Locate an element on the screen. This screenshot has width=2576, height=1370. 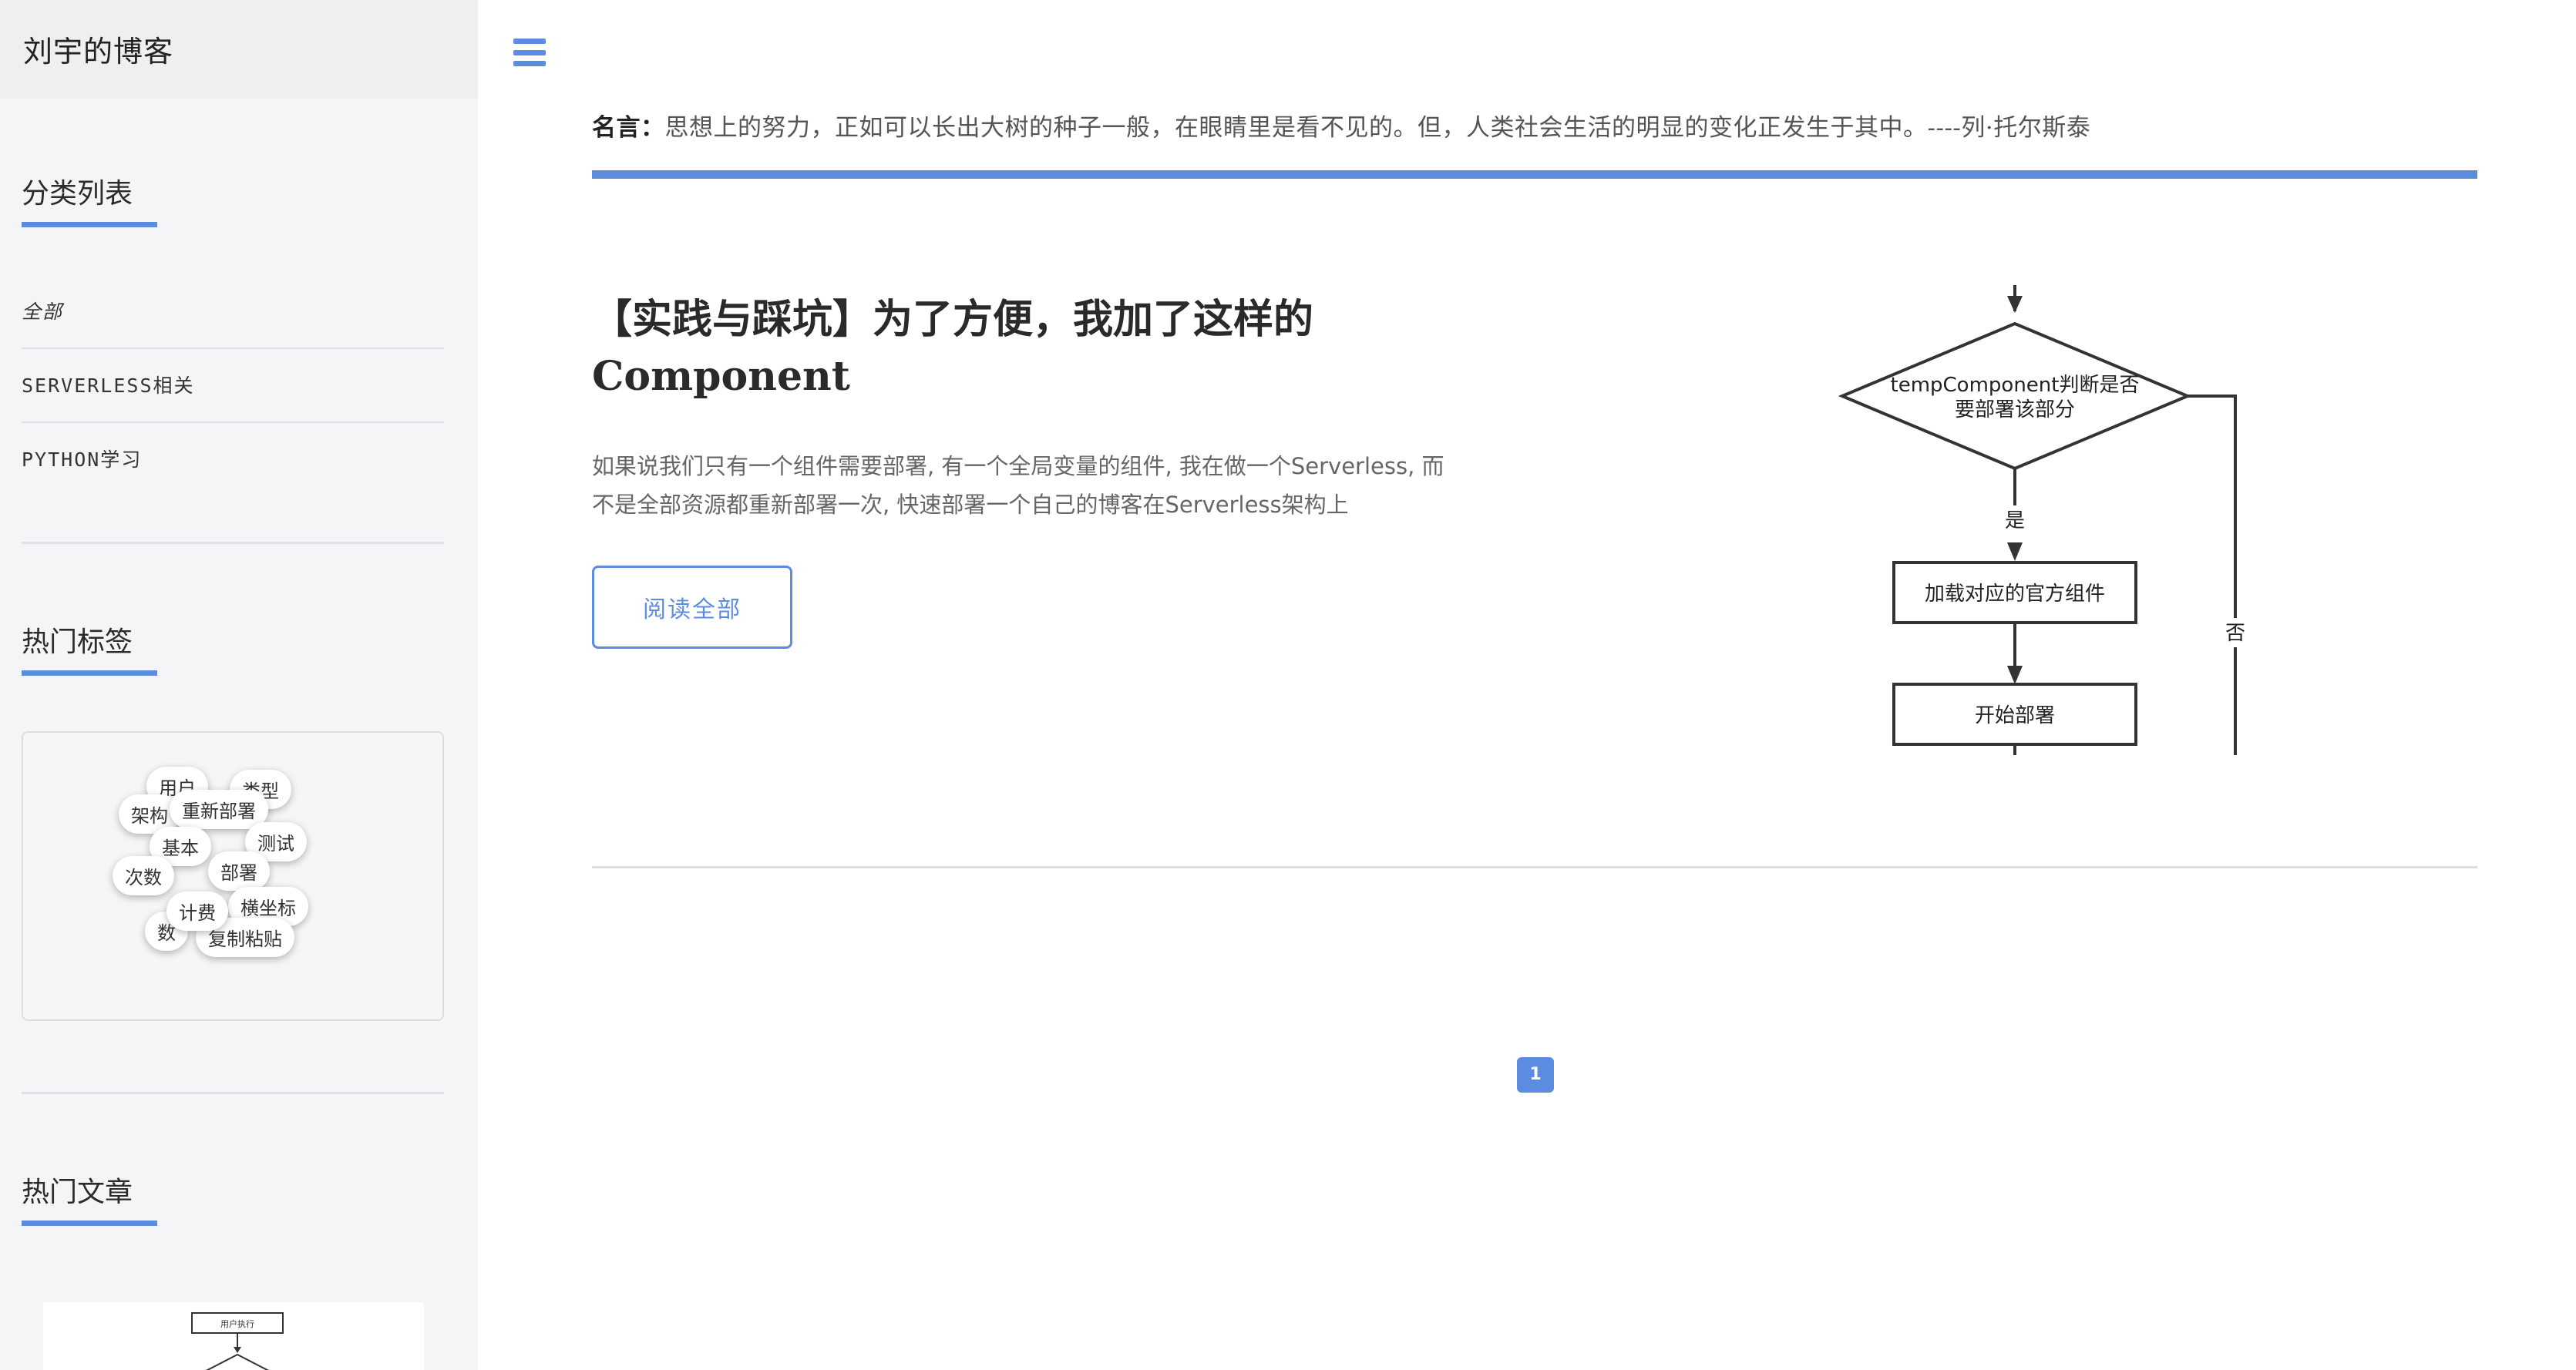
flow-no-label: 否 is located at coordinates (2235, 633).